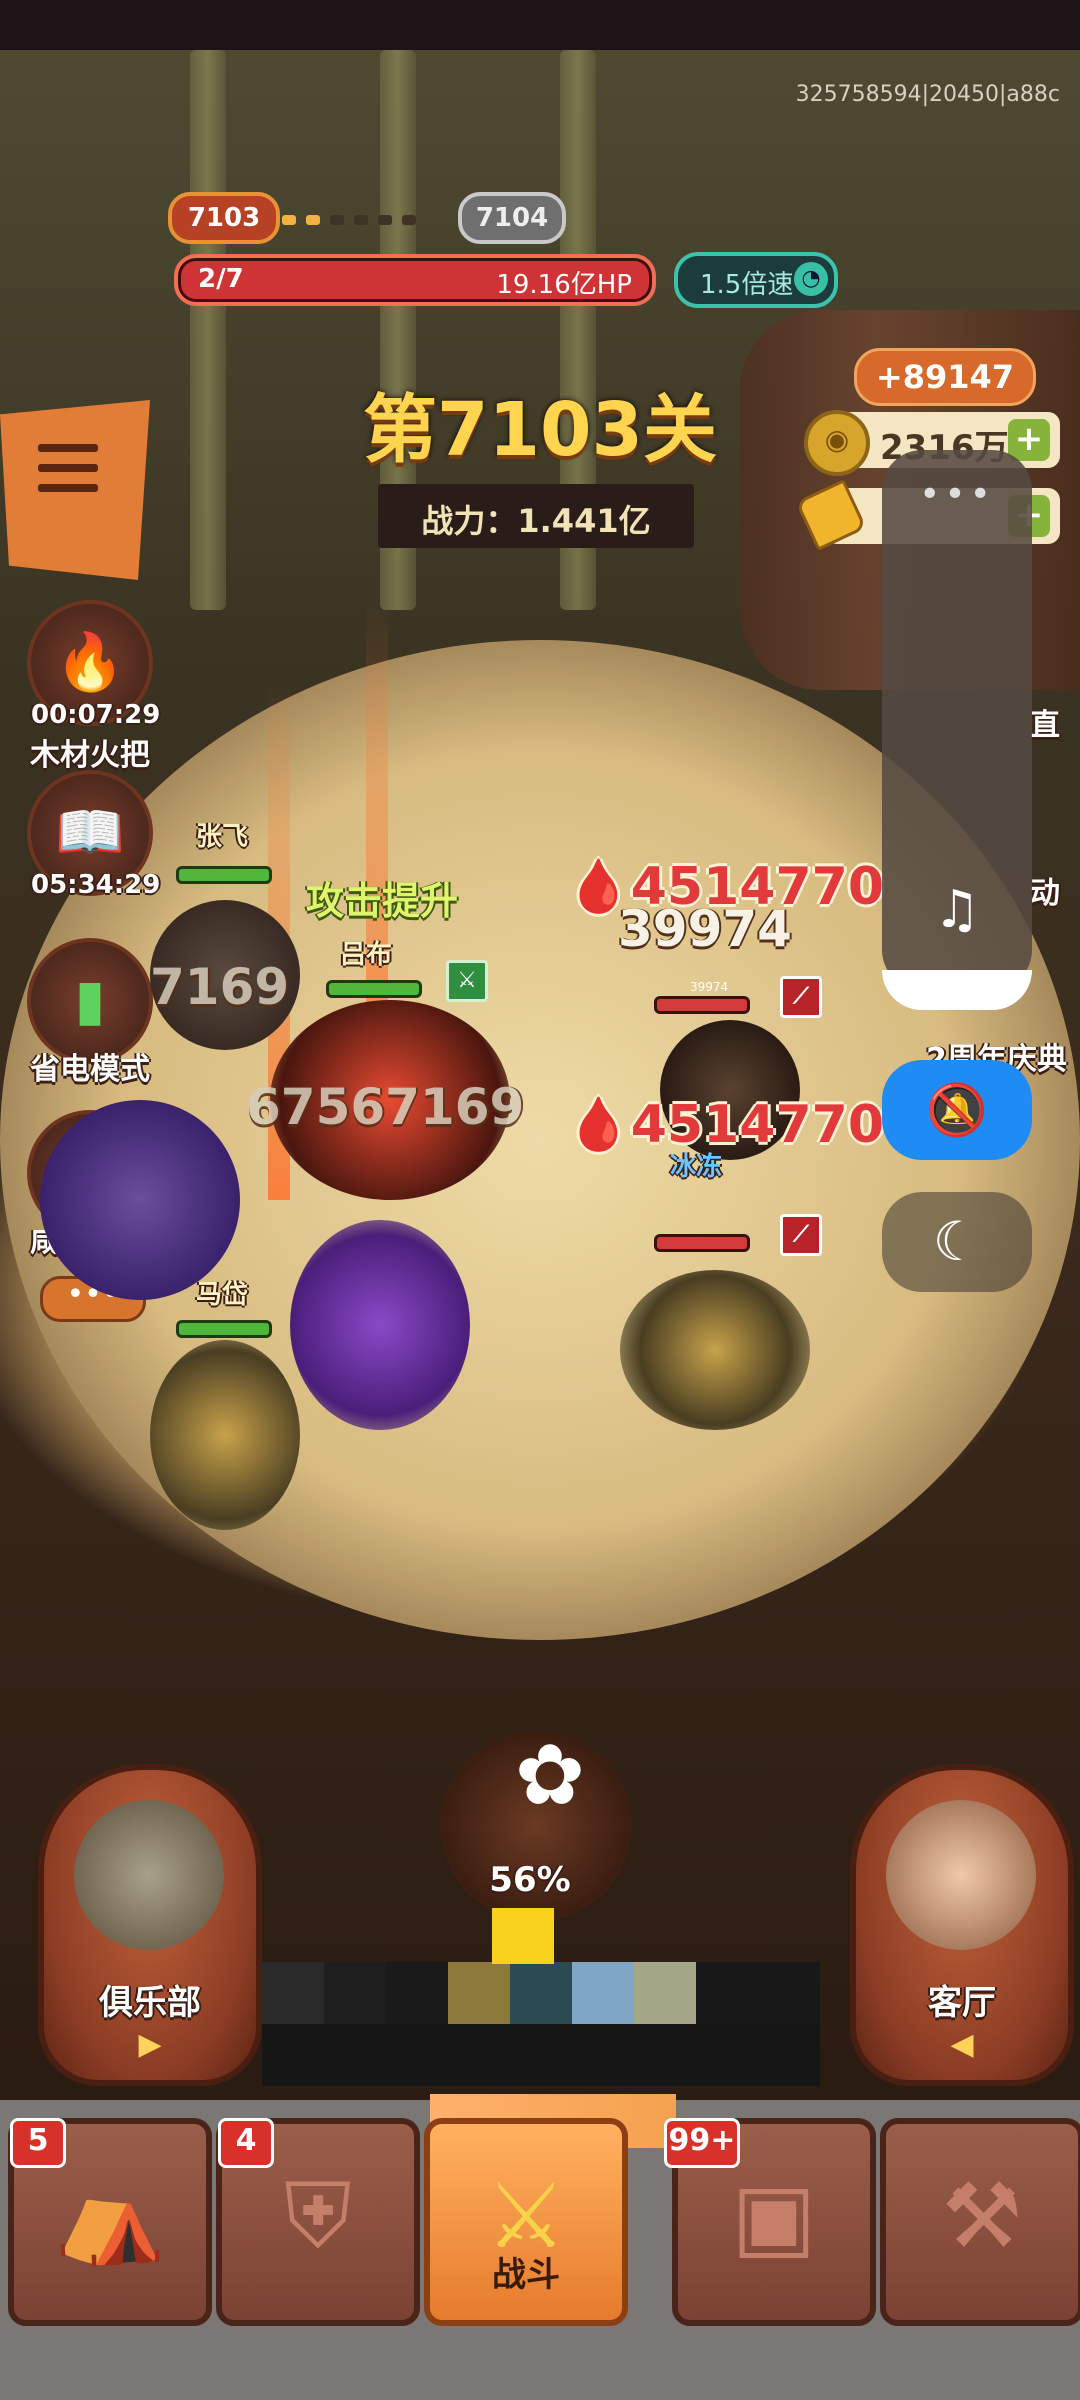 This screenshot has width=1080, height=2400. Describe the element at coordinates (149, 1875) in the screenshot. I see `owl-icon` at that location.